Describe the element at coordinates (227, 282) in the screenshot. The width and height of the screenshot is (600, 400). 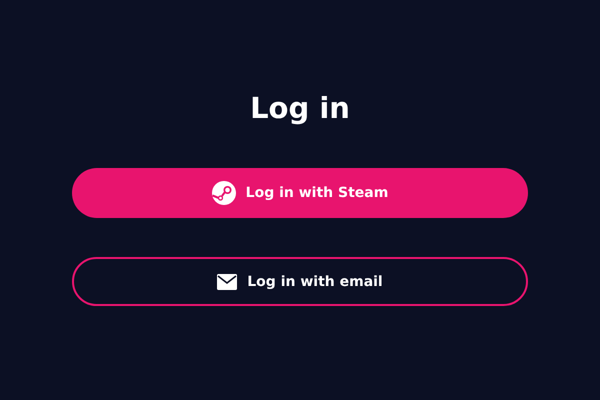
I see `mail-icon` at that location.